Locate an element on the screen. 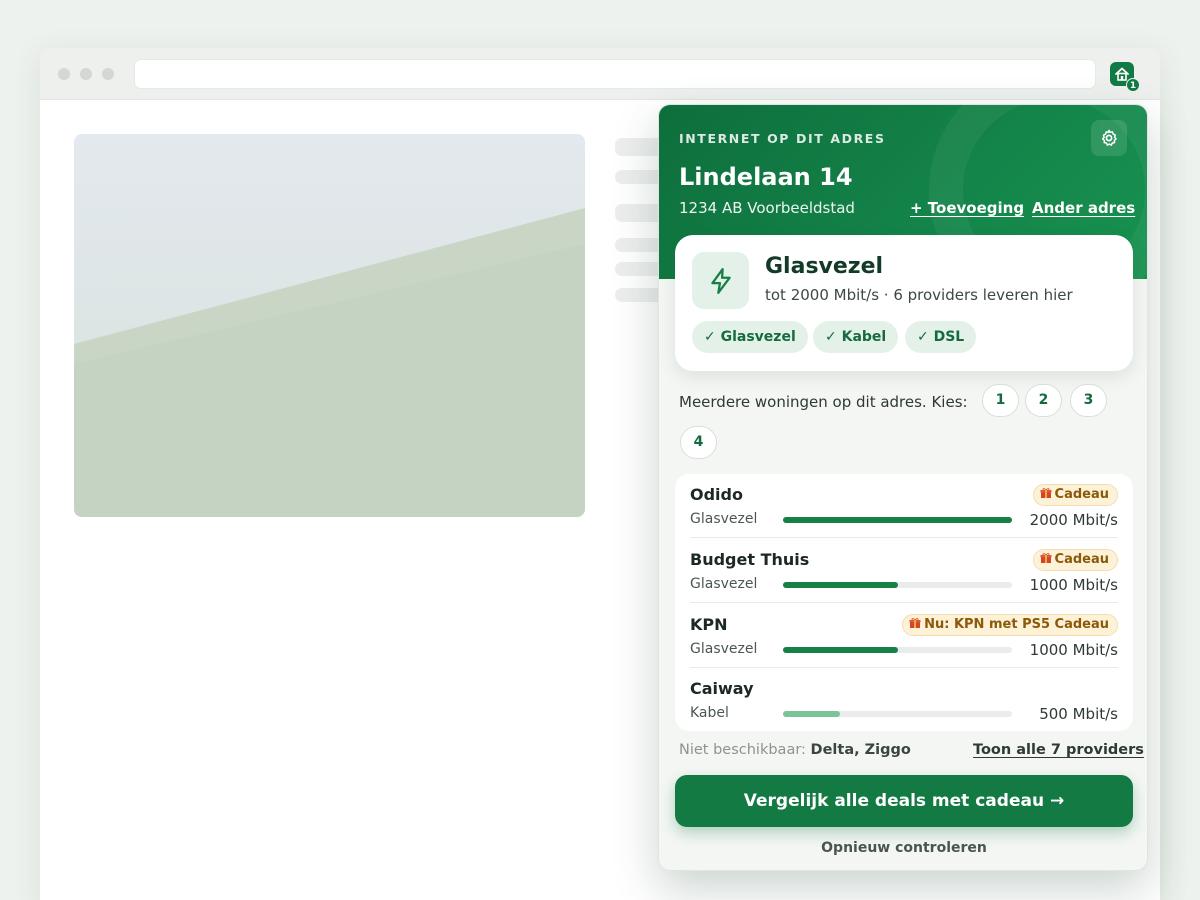 This screenshot has width=1200, height=900. technology-icon-tile is located at coordinates (720, 280).